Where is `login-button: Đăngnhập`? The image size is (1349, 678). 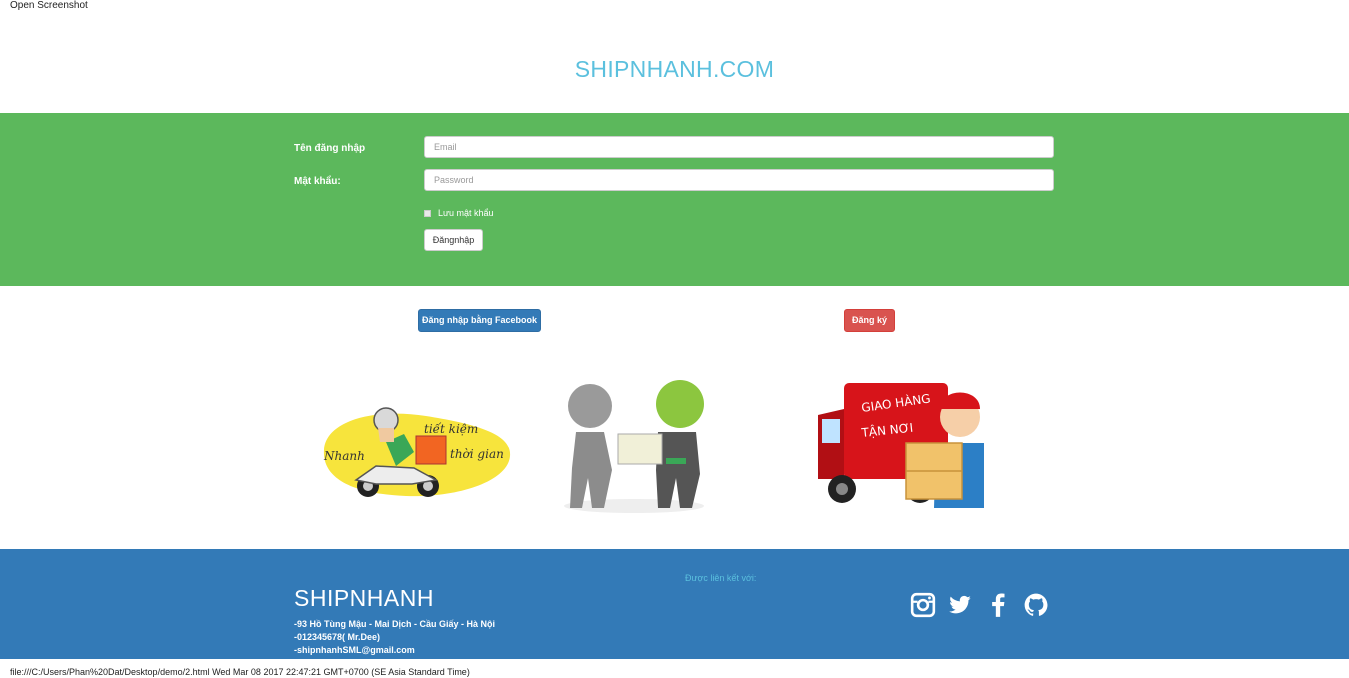
login-button: Đăngnhập is located at coordinates (453, 240).